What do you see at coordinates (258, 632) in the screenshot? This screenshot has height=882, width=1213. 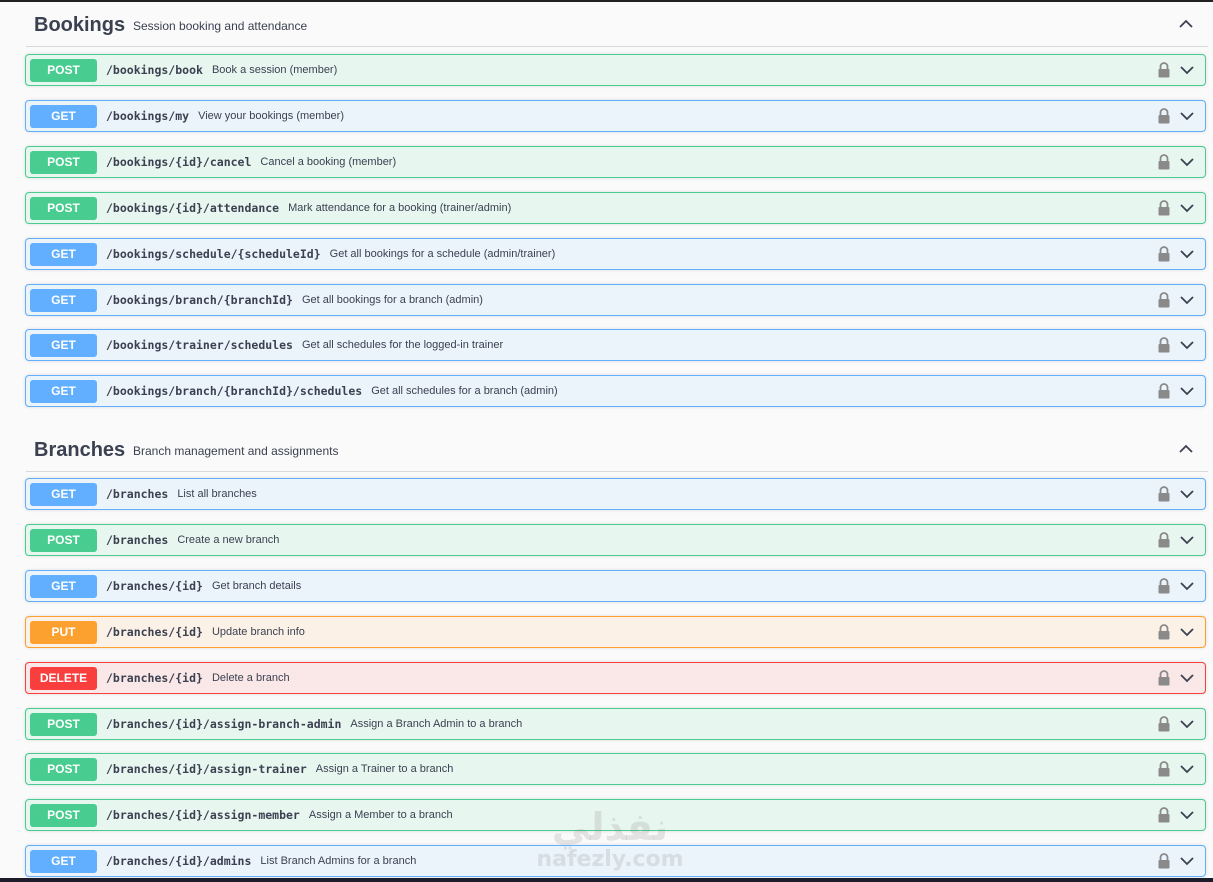 I see `endpoint-summary: Update branch info` at bounding box center [258, 632].